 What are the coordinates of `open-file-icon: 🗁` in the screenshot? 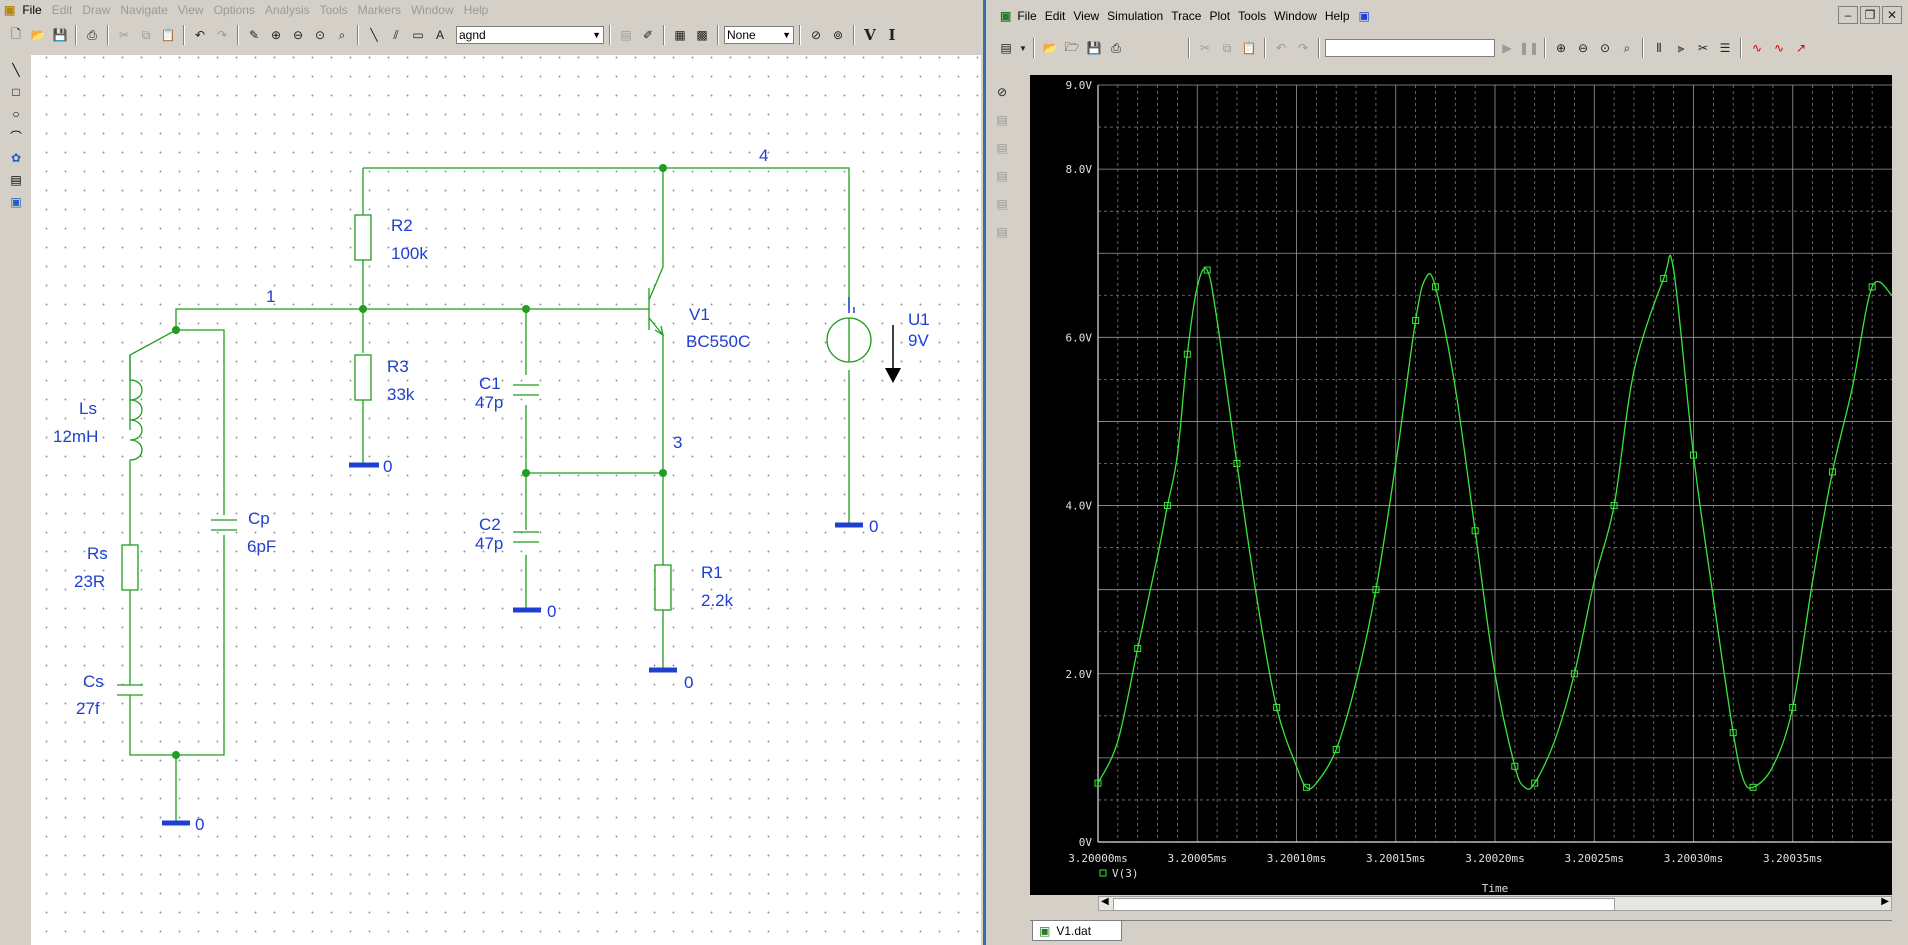 It's located at (1072, 48).